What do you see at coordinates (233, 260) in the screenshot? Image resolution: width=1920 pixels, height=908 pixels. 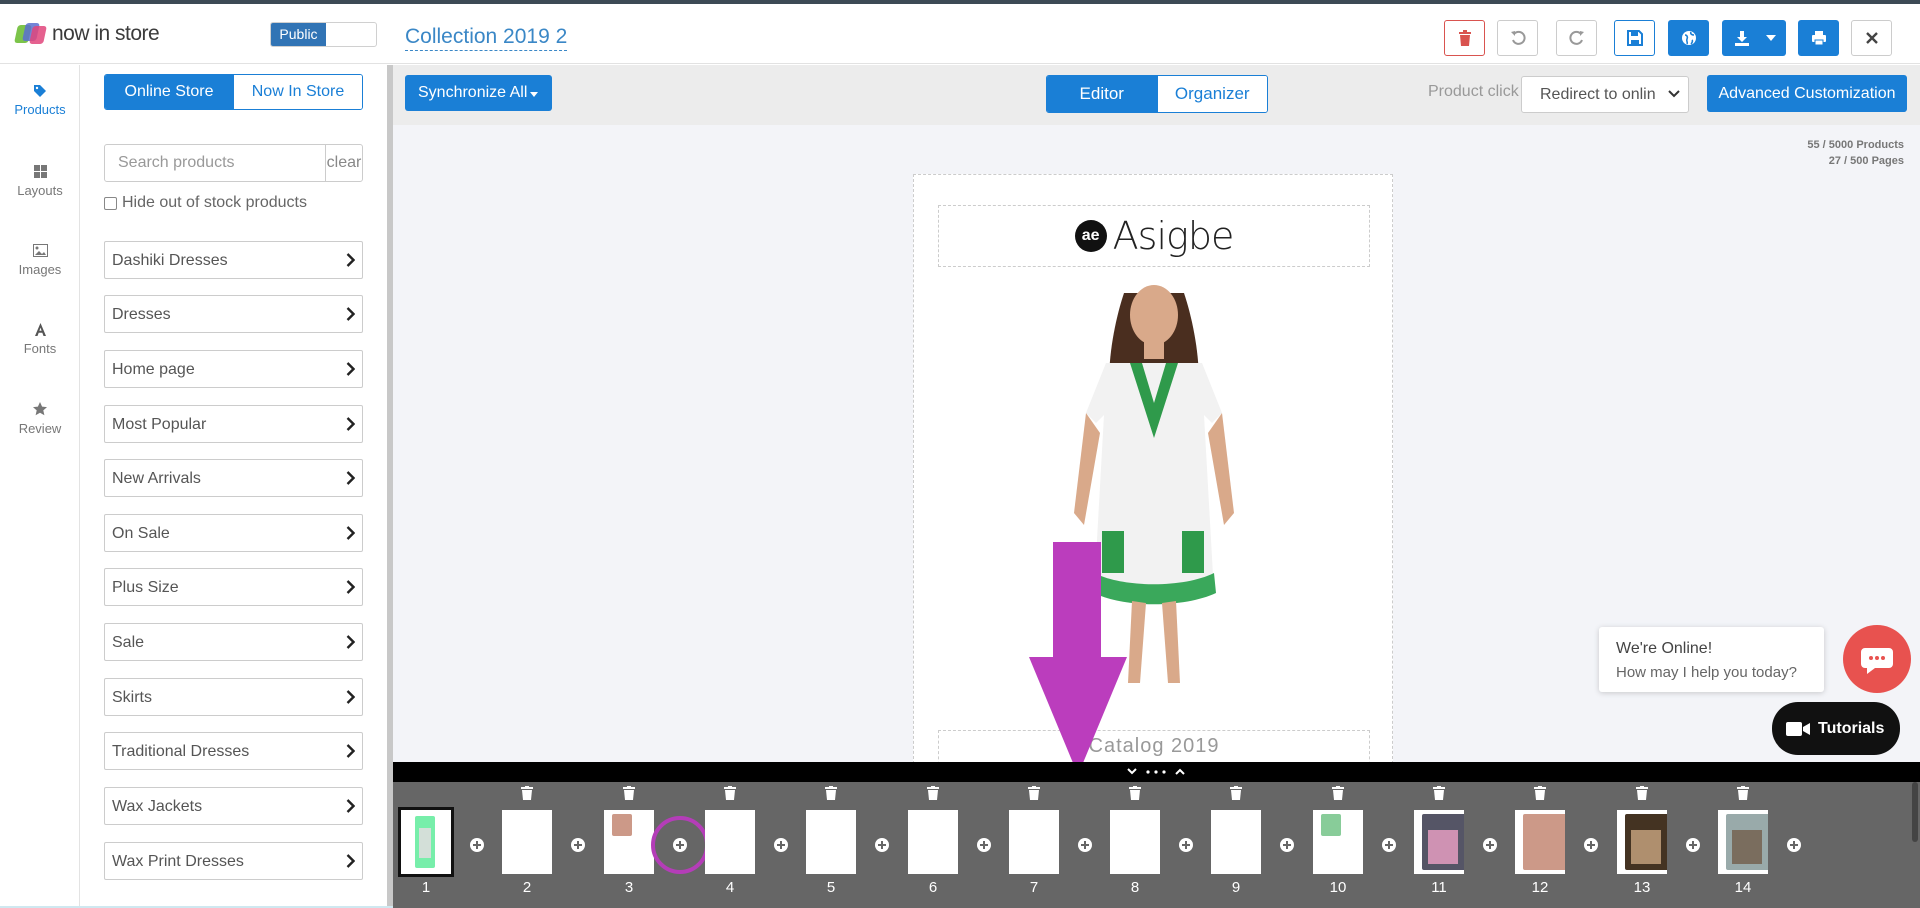 I see `category-item: Dashiki Dresses` at bounding box center [233, 260].